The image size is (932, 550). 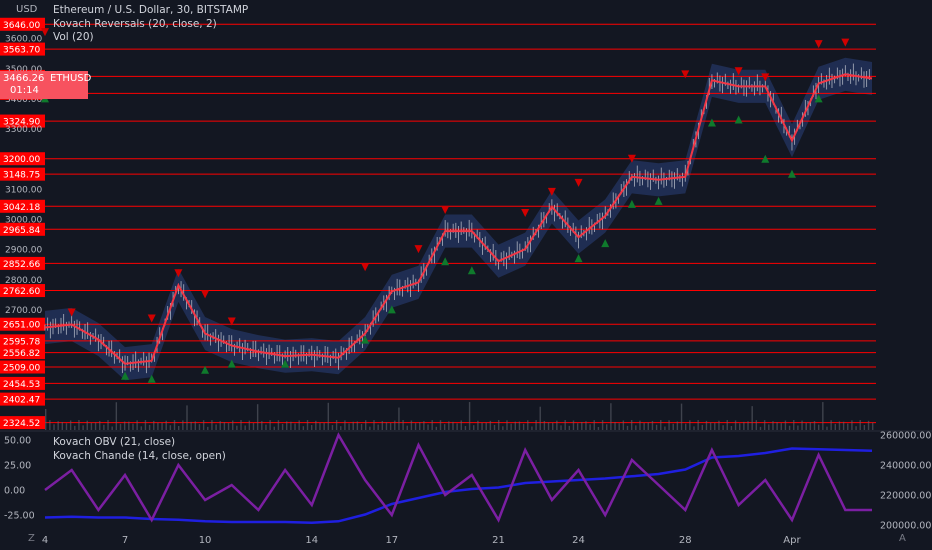 What do you see at coordinates (14, 491) in the screenshot?
I see `chande-tick-label: 0.00` at bounding box center [14, 491].